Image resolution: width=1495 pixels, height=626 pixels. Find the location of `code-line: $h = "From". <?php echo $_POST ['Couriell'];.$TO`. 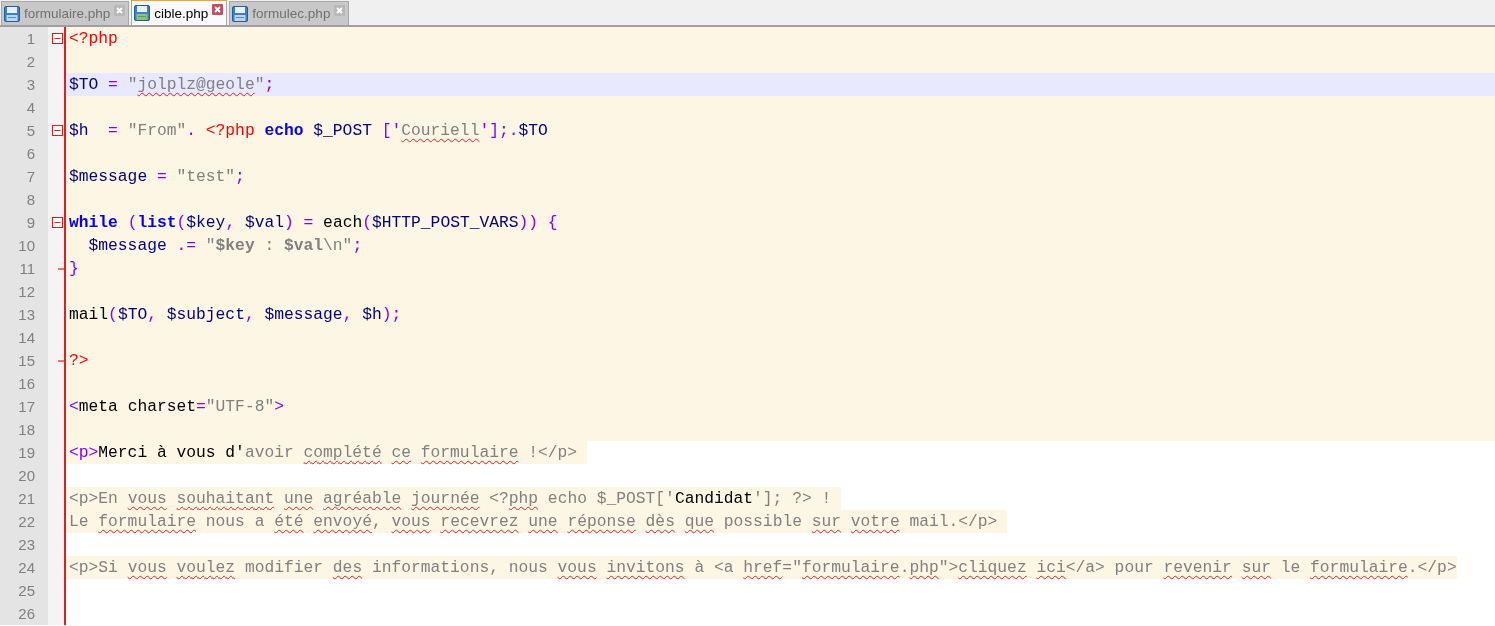

code-line: $h = "From". <?php echo $_POST ['Couriell'];.$TO is located at coordinates (308, 131).